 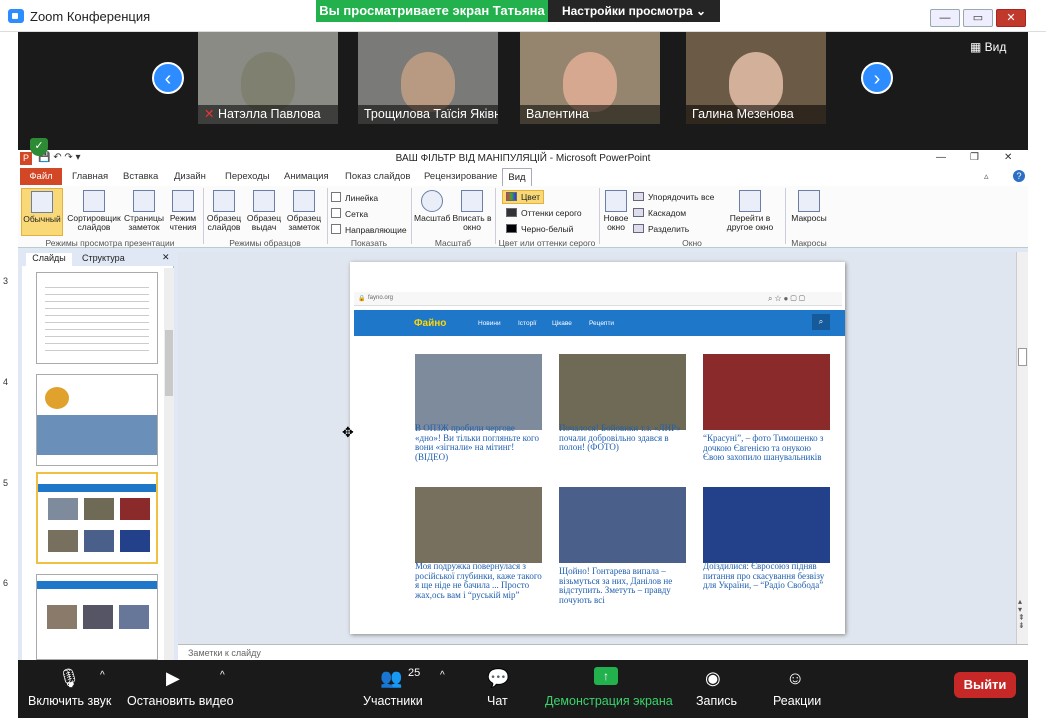 What do you see at coordinates (26, 158) in the screenshot?
I see `powerpoint-logo-icon: P` at bounding box center [26, 158].